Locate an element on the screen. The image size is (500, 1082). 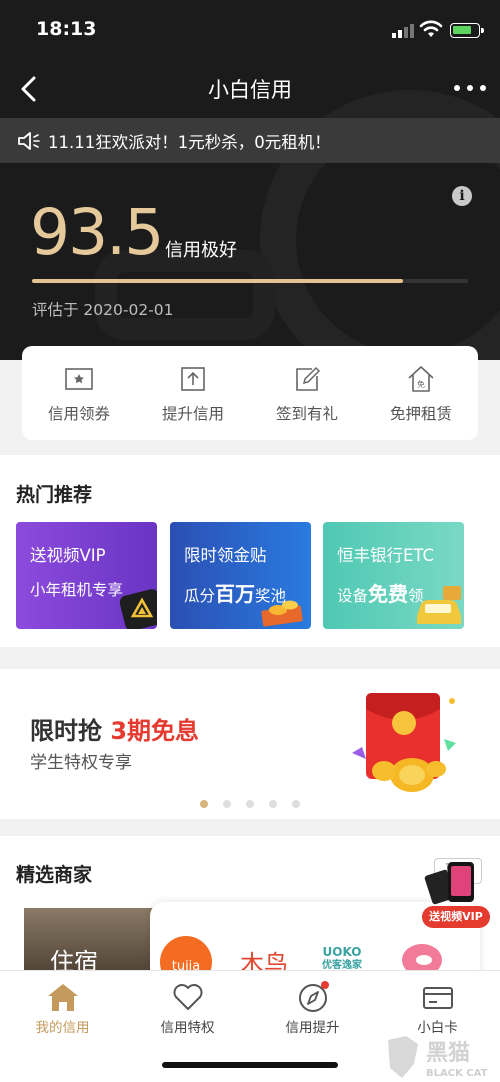
hot-card-etc: 恒丰银行ETC 设备免费领 is located at coordinates (393, 575).